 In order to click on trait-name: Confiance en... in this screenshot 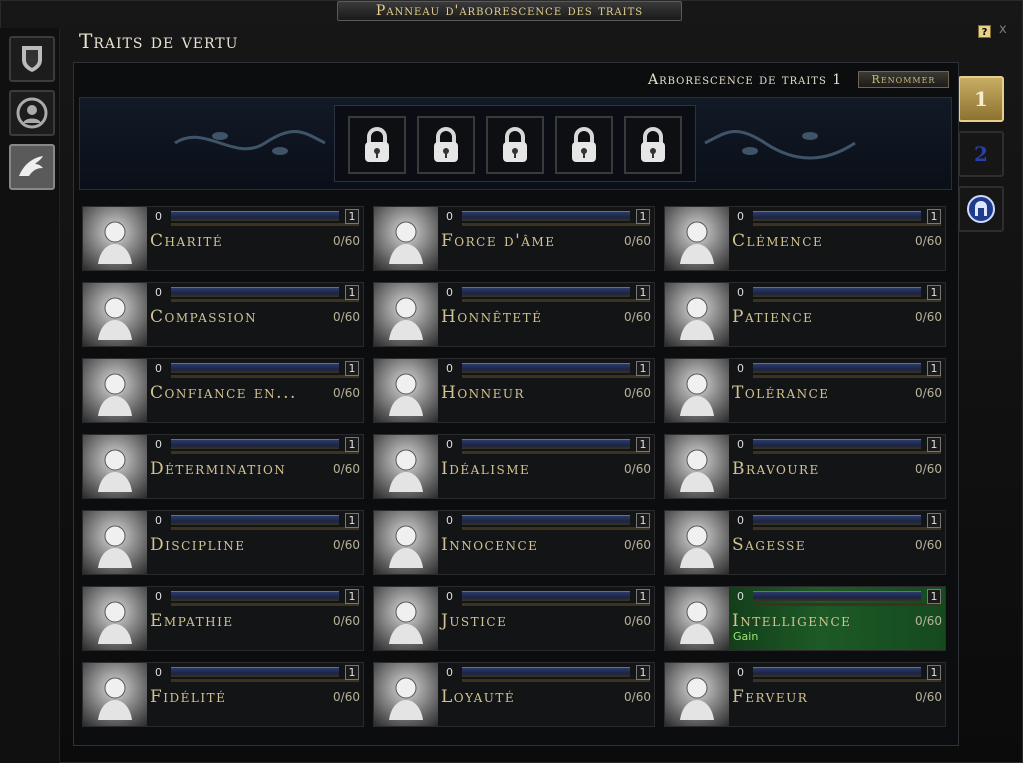, I will do `click(223, 393)`.